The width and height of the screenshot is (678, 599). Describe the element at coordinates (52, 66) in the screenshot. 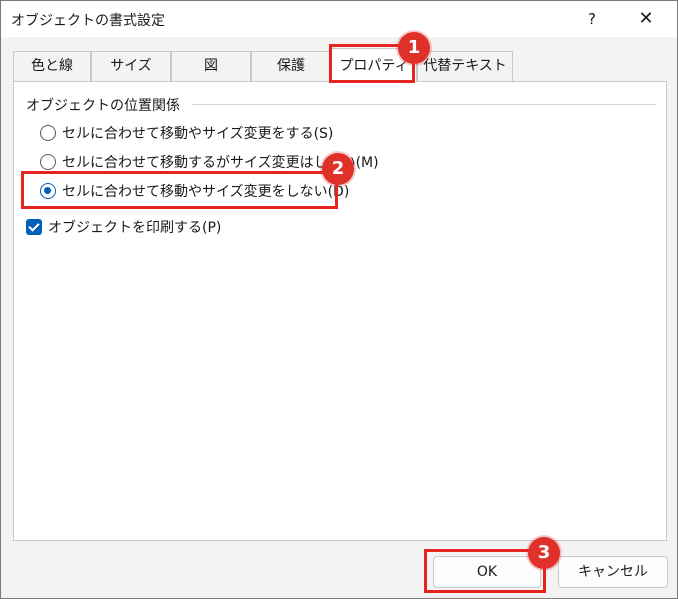

I see `tab-color-line: 色と線` at that location.